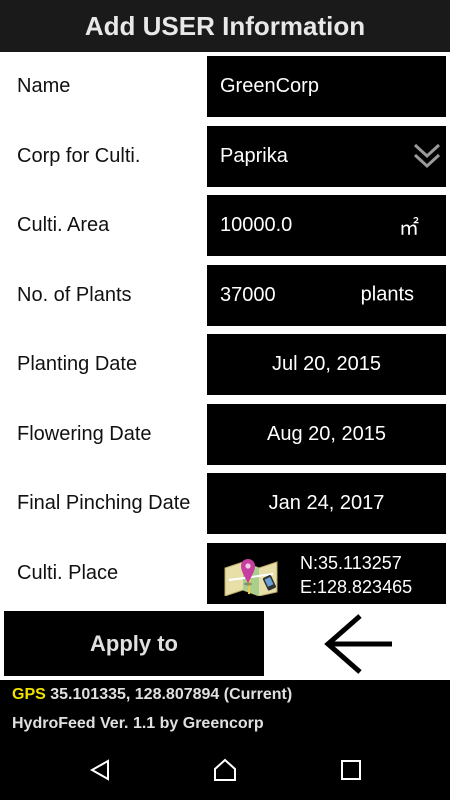 This screenshot has height=800, width=450. Describe the element at coordinates (68, 572) in the screenshot. I see `place-label: Culti. Place` at that location.